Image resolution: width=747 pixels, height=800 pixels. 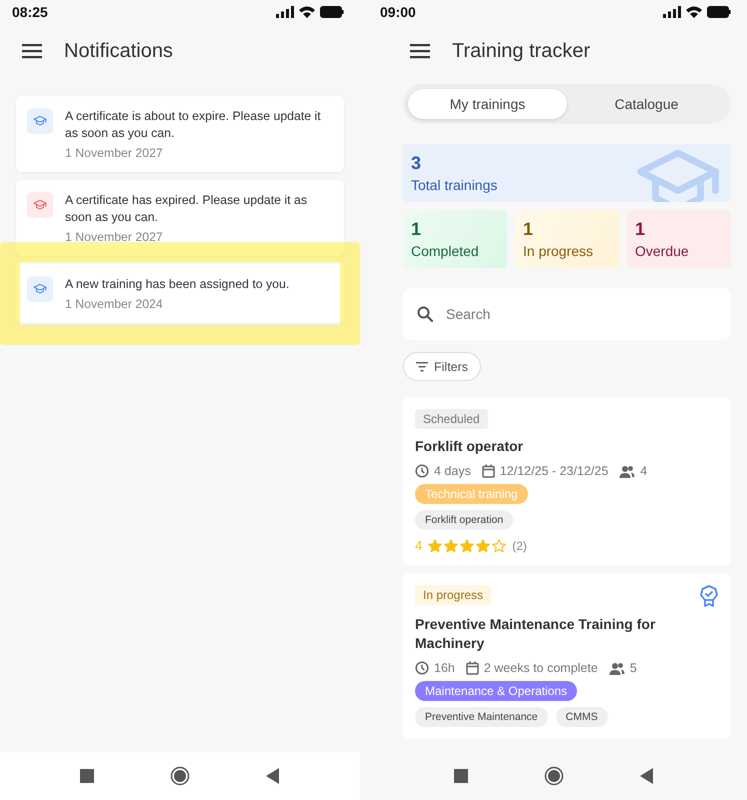 What do you see at coordinates (452, 471) in the screenshot?
I see `duration-text: 4 days` at bounding box center [452, 471].